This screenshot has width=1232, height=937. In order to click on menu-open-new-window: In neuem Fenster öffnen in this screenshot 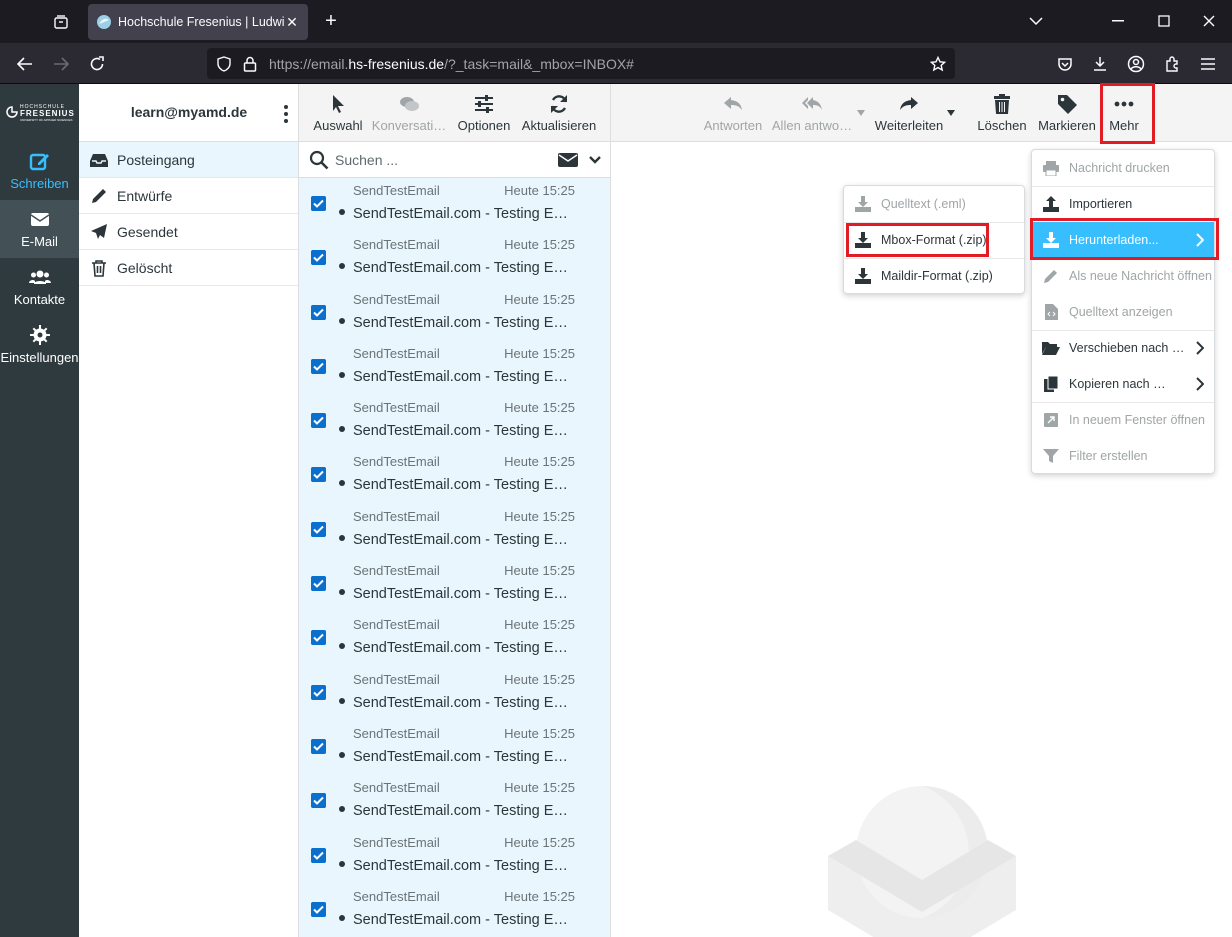, I will do `click(1123, 420)`.